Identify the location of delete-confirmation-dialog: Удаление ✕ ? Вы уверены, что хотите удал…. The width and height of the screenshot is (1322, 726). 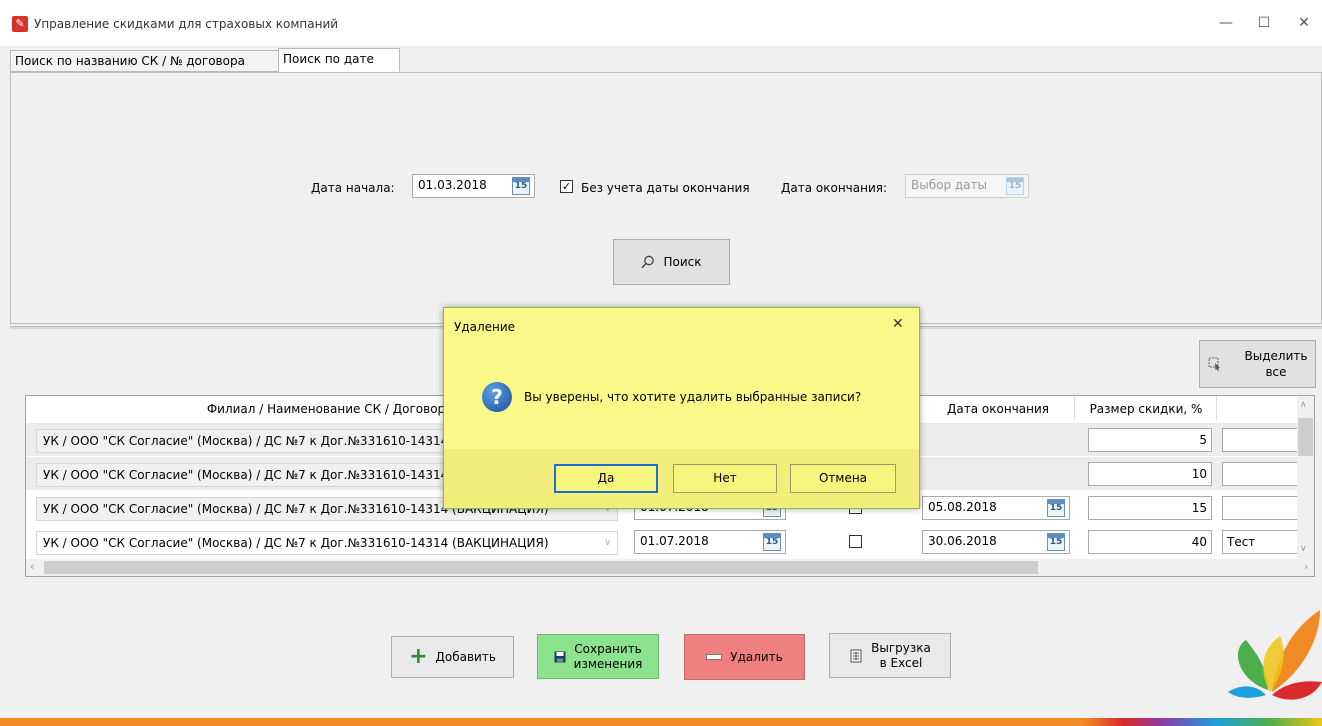
(681, 408).